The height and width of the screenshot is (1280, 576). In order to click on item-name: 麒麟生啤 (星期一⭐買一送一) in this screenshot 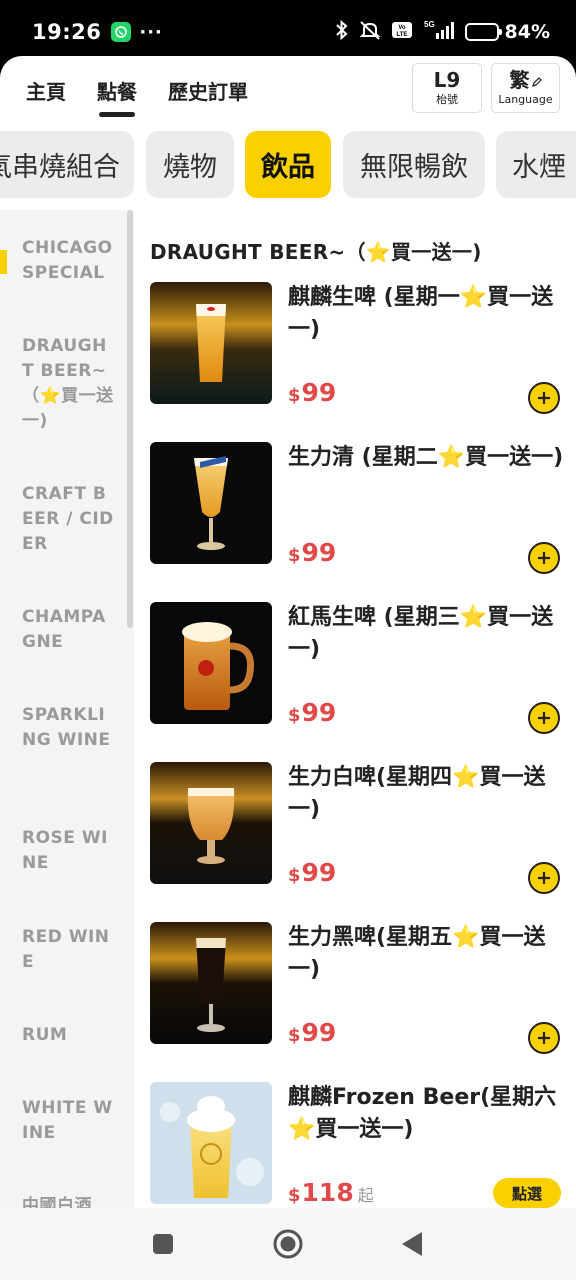, I will do `click(421, 313)`.